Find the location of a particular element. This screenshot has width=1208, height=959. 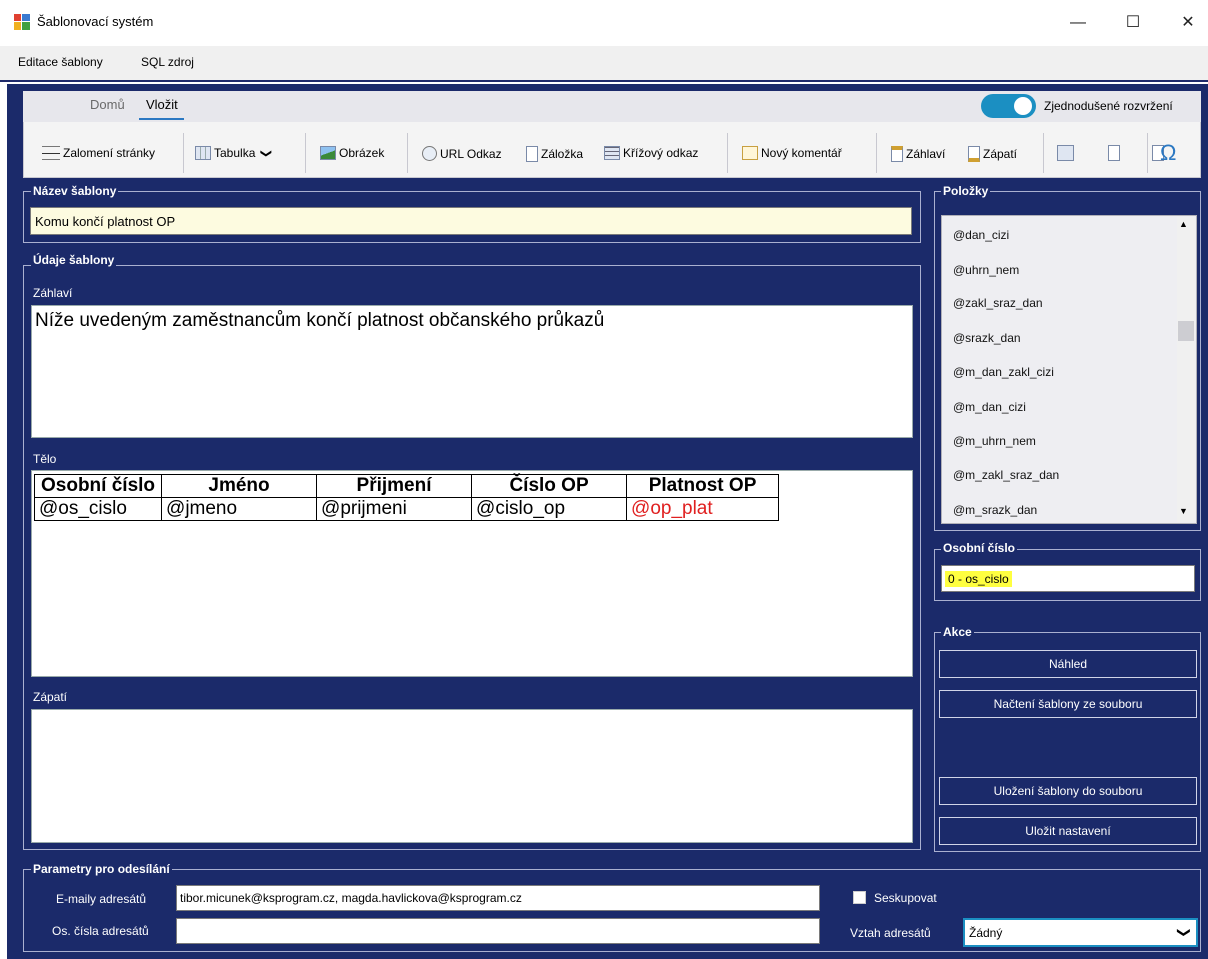

save-template-button: Uložení šablony do souboru is located at coordinates (1068, 791).